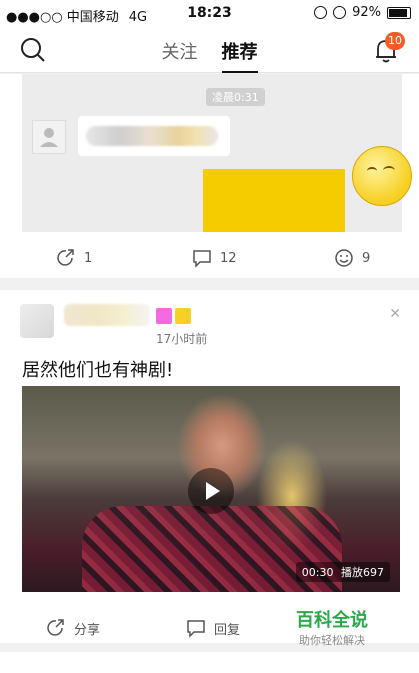  I want to click on blurred-message, so click(152, 136).